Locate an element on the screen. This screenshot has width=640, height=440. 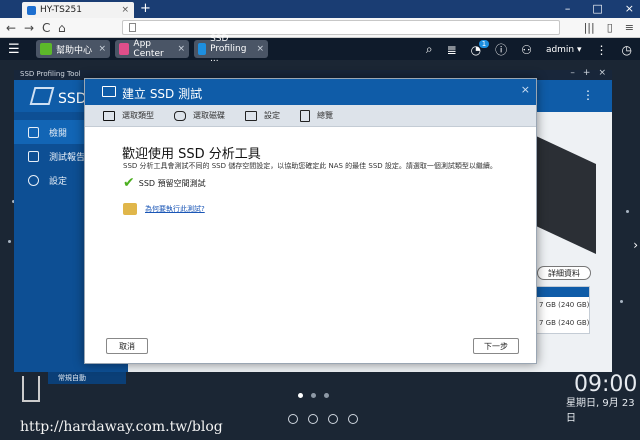
app-window-controls: – + × is located at coordinates (588, 73).